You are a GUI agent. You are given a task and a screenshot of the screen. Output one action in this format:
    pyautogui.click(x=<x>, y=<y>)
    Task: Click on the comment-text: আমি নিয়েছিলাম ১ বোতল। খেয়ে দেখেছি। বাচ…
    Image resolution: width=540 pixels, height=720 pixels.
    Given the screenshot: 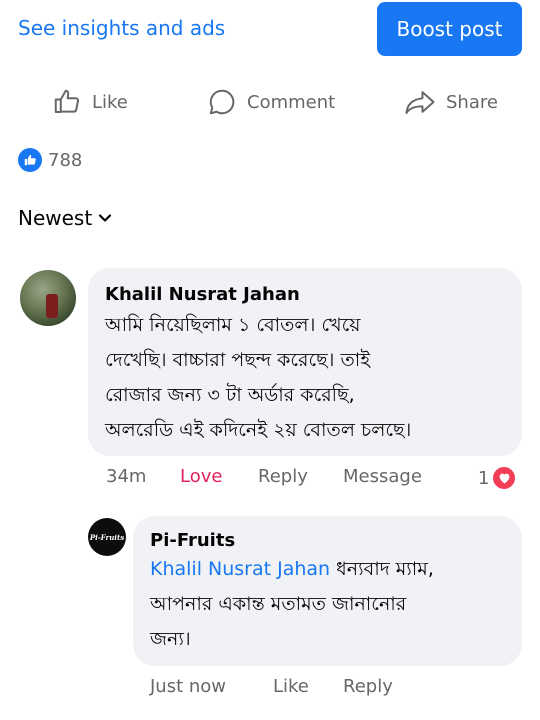 What is the action you would take?
    pyautogui.click(x=258, y=378)
    